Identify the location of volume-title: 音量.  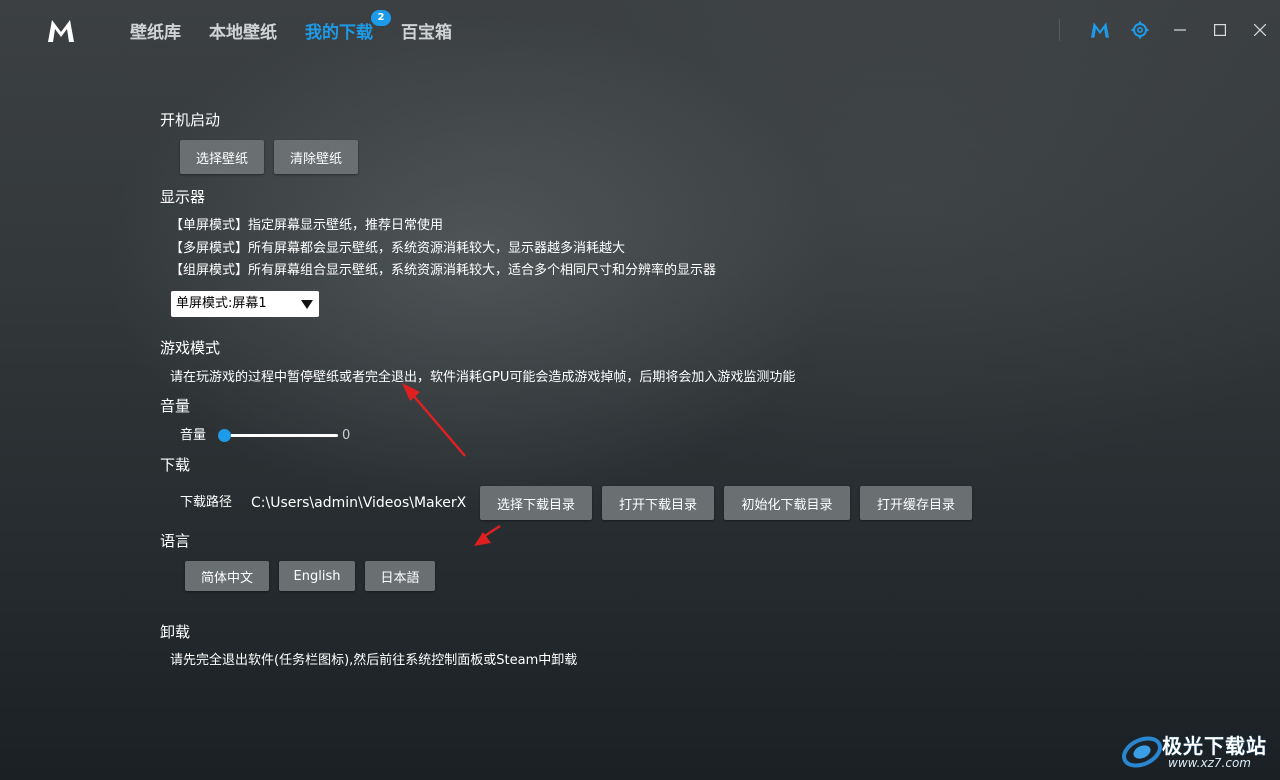
(175, 406).